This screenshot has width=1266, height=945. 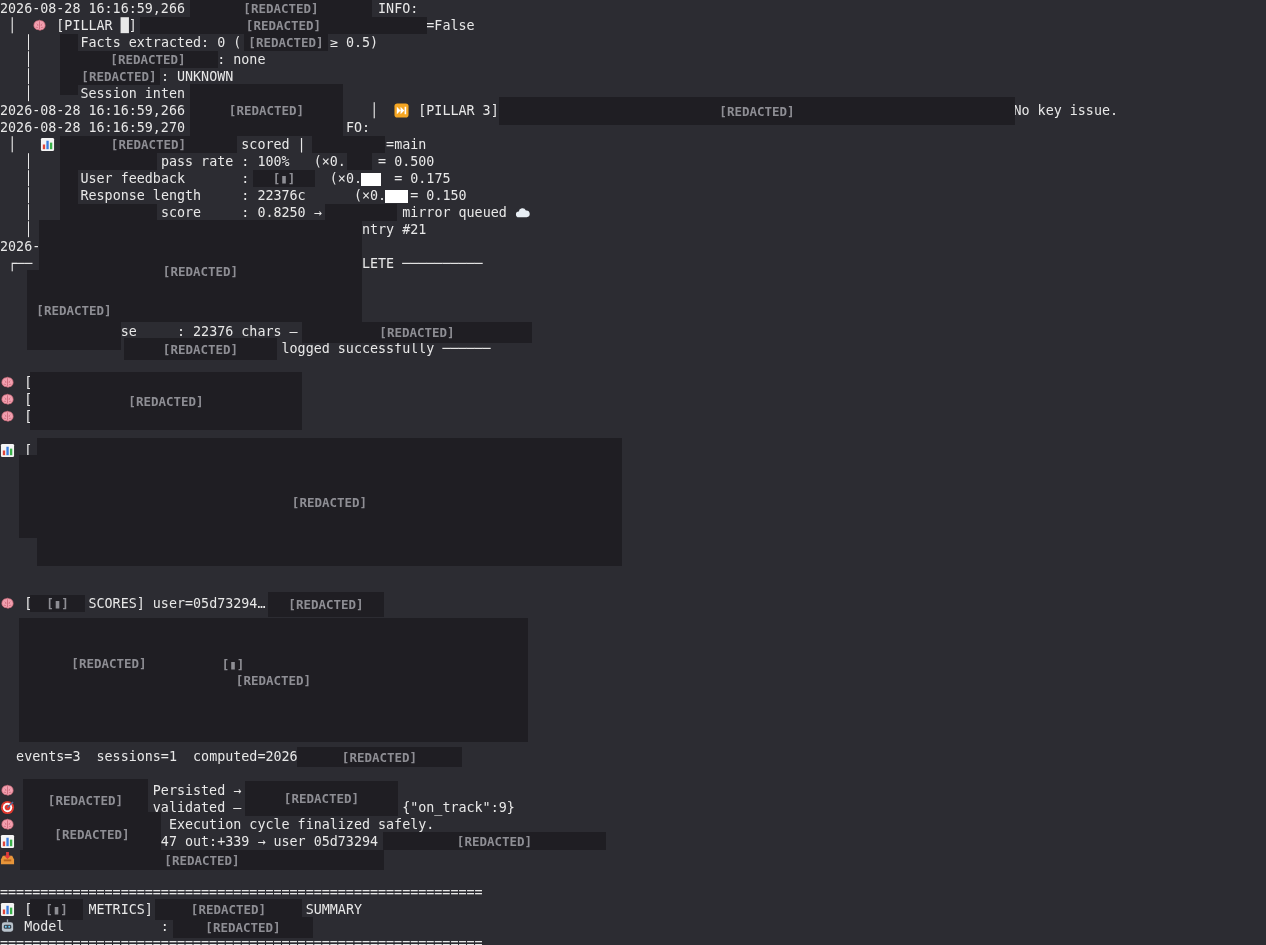 I want to click on log-text: Model :, so click(x=96, y=926).